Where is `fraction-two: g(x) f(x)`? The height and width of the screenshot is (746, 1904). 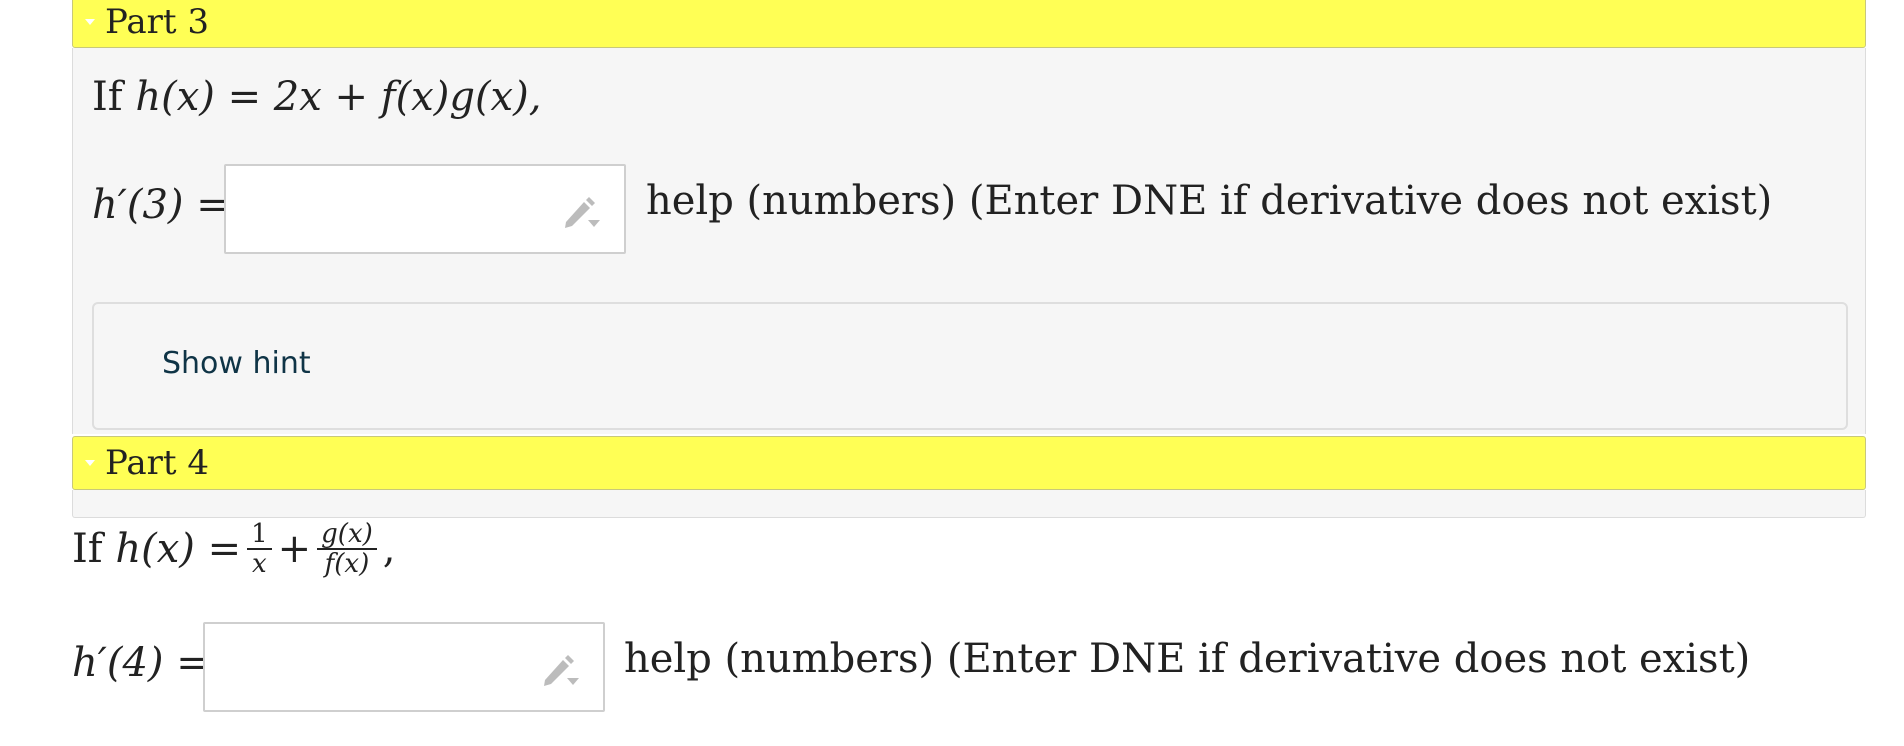 fraction-two: g(x) f(x) is located at coordinates (347, 549).